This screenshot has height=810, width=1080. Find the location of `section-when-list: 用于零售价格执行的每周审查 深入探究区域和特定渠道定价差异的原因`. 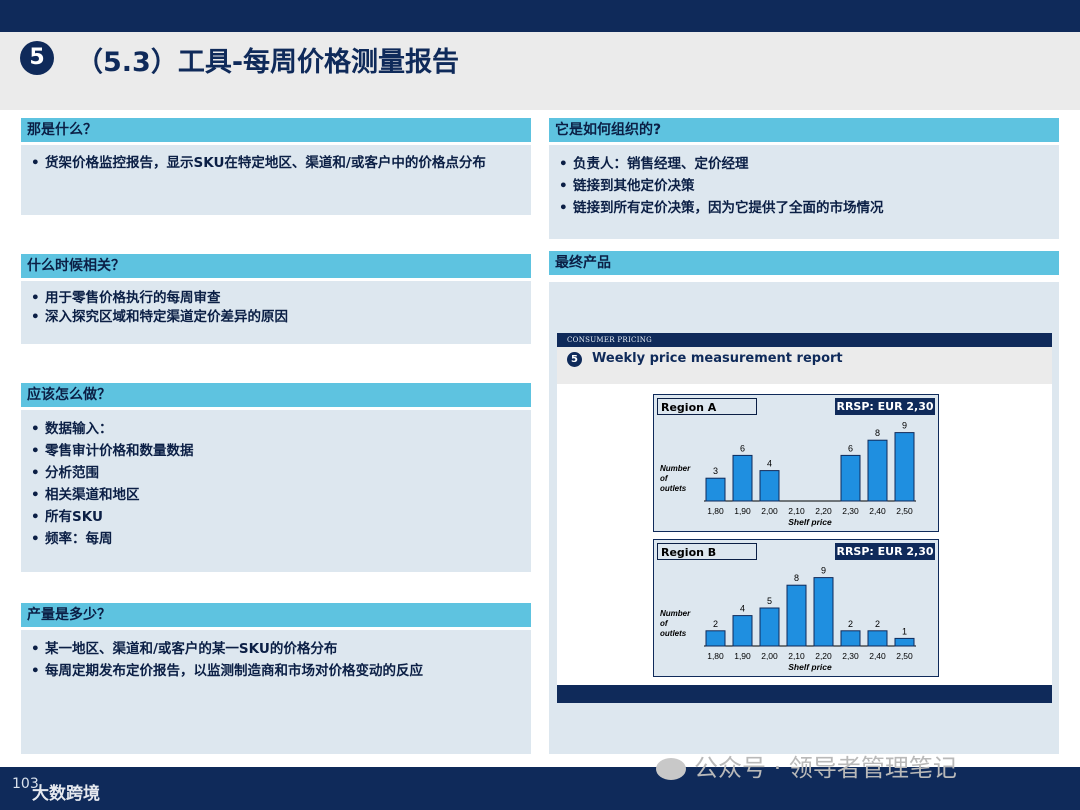

section-when-list: 用于零售价格执行的每周审查 深入探究区域和特定渠道定价差异的原因 is located at coordinates (276, 308).